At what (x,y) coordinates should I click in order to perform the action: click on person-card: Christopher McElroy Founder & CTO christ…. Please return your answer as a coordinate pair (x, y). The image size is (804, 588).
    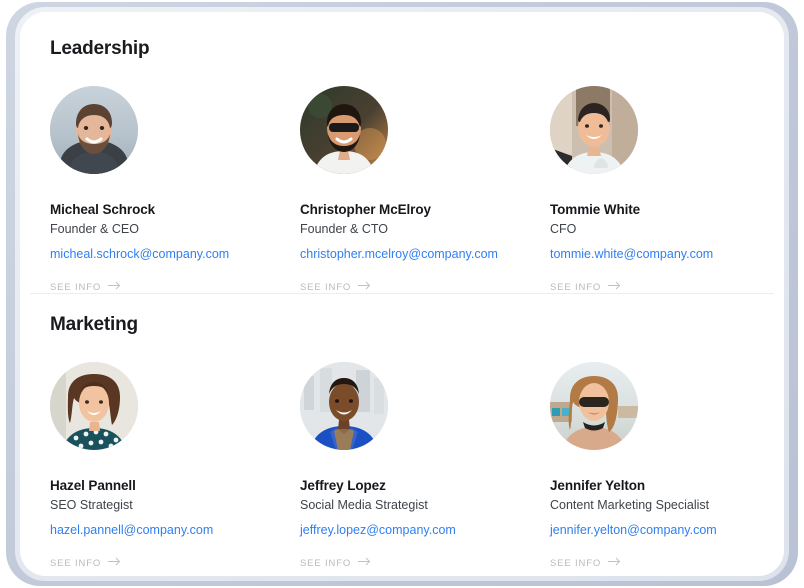
    Looking at the image, I should click on (425, 189).